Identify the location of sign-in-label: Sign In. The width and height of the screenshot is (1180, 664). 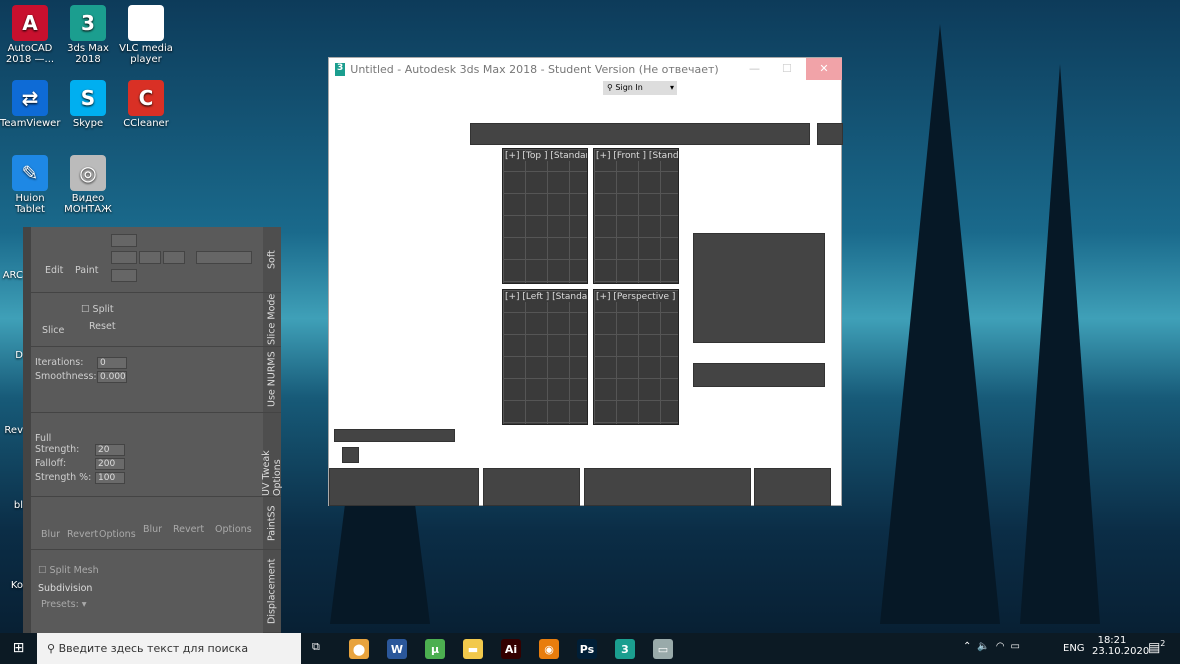
(629, 87).